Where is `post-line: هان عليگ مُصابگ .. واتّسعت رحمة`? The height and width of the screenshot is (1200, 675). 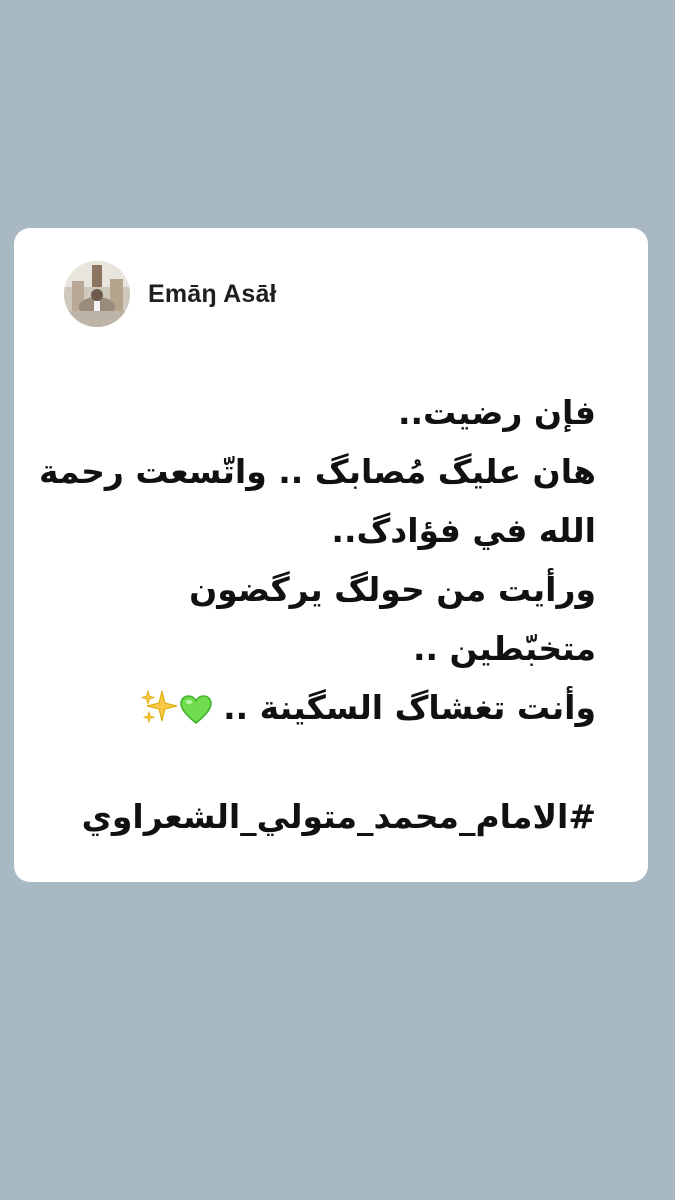
post-line: هان عليگ مُصابگ .. واتّسعت رحمة is located at coordinates (317, 471).